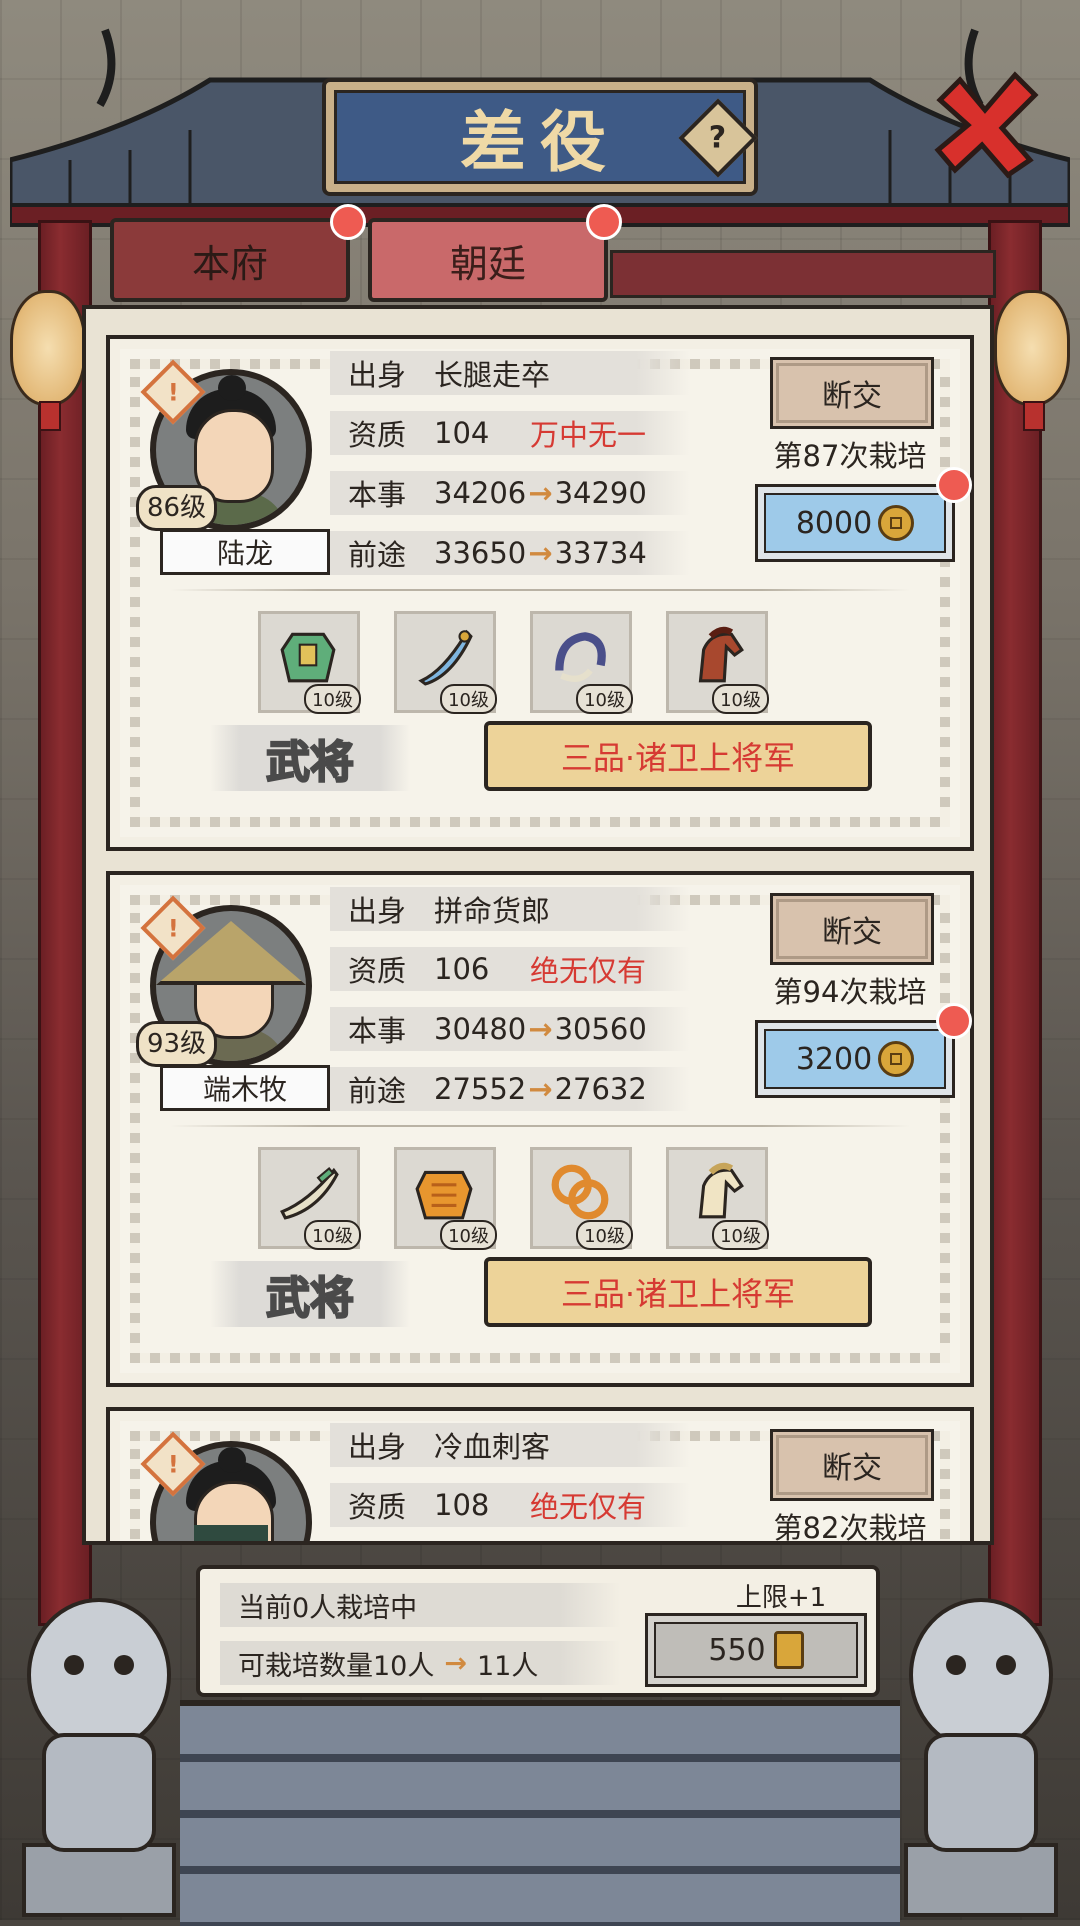  What do you see at coordinates (309, 1193) in the screenshot?
I see `blade-icon` at bounding box center [309, 1193].